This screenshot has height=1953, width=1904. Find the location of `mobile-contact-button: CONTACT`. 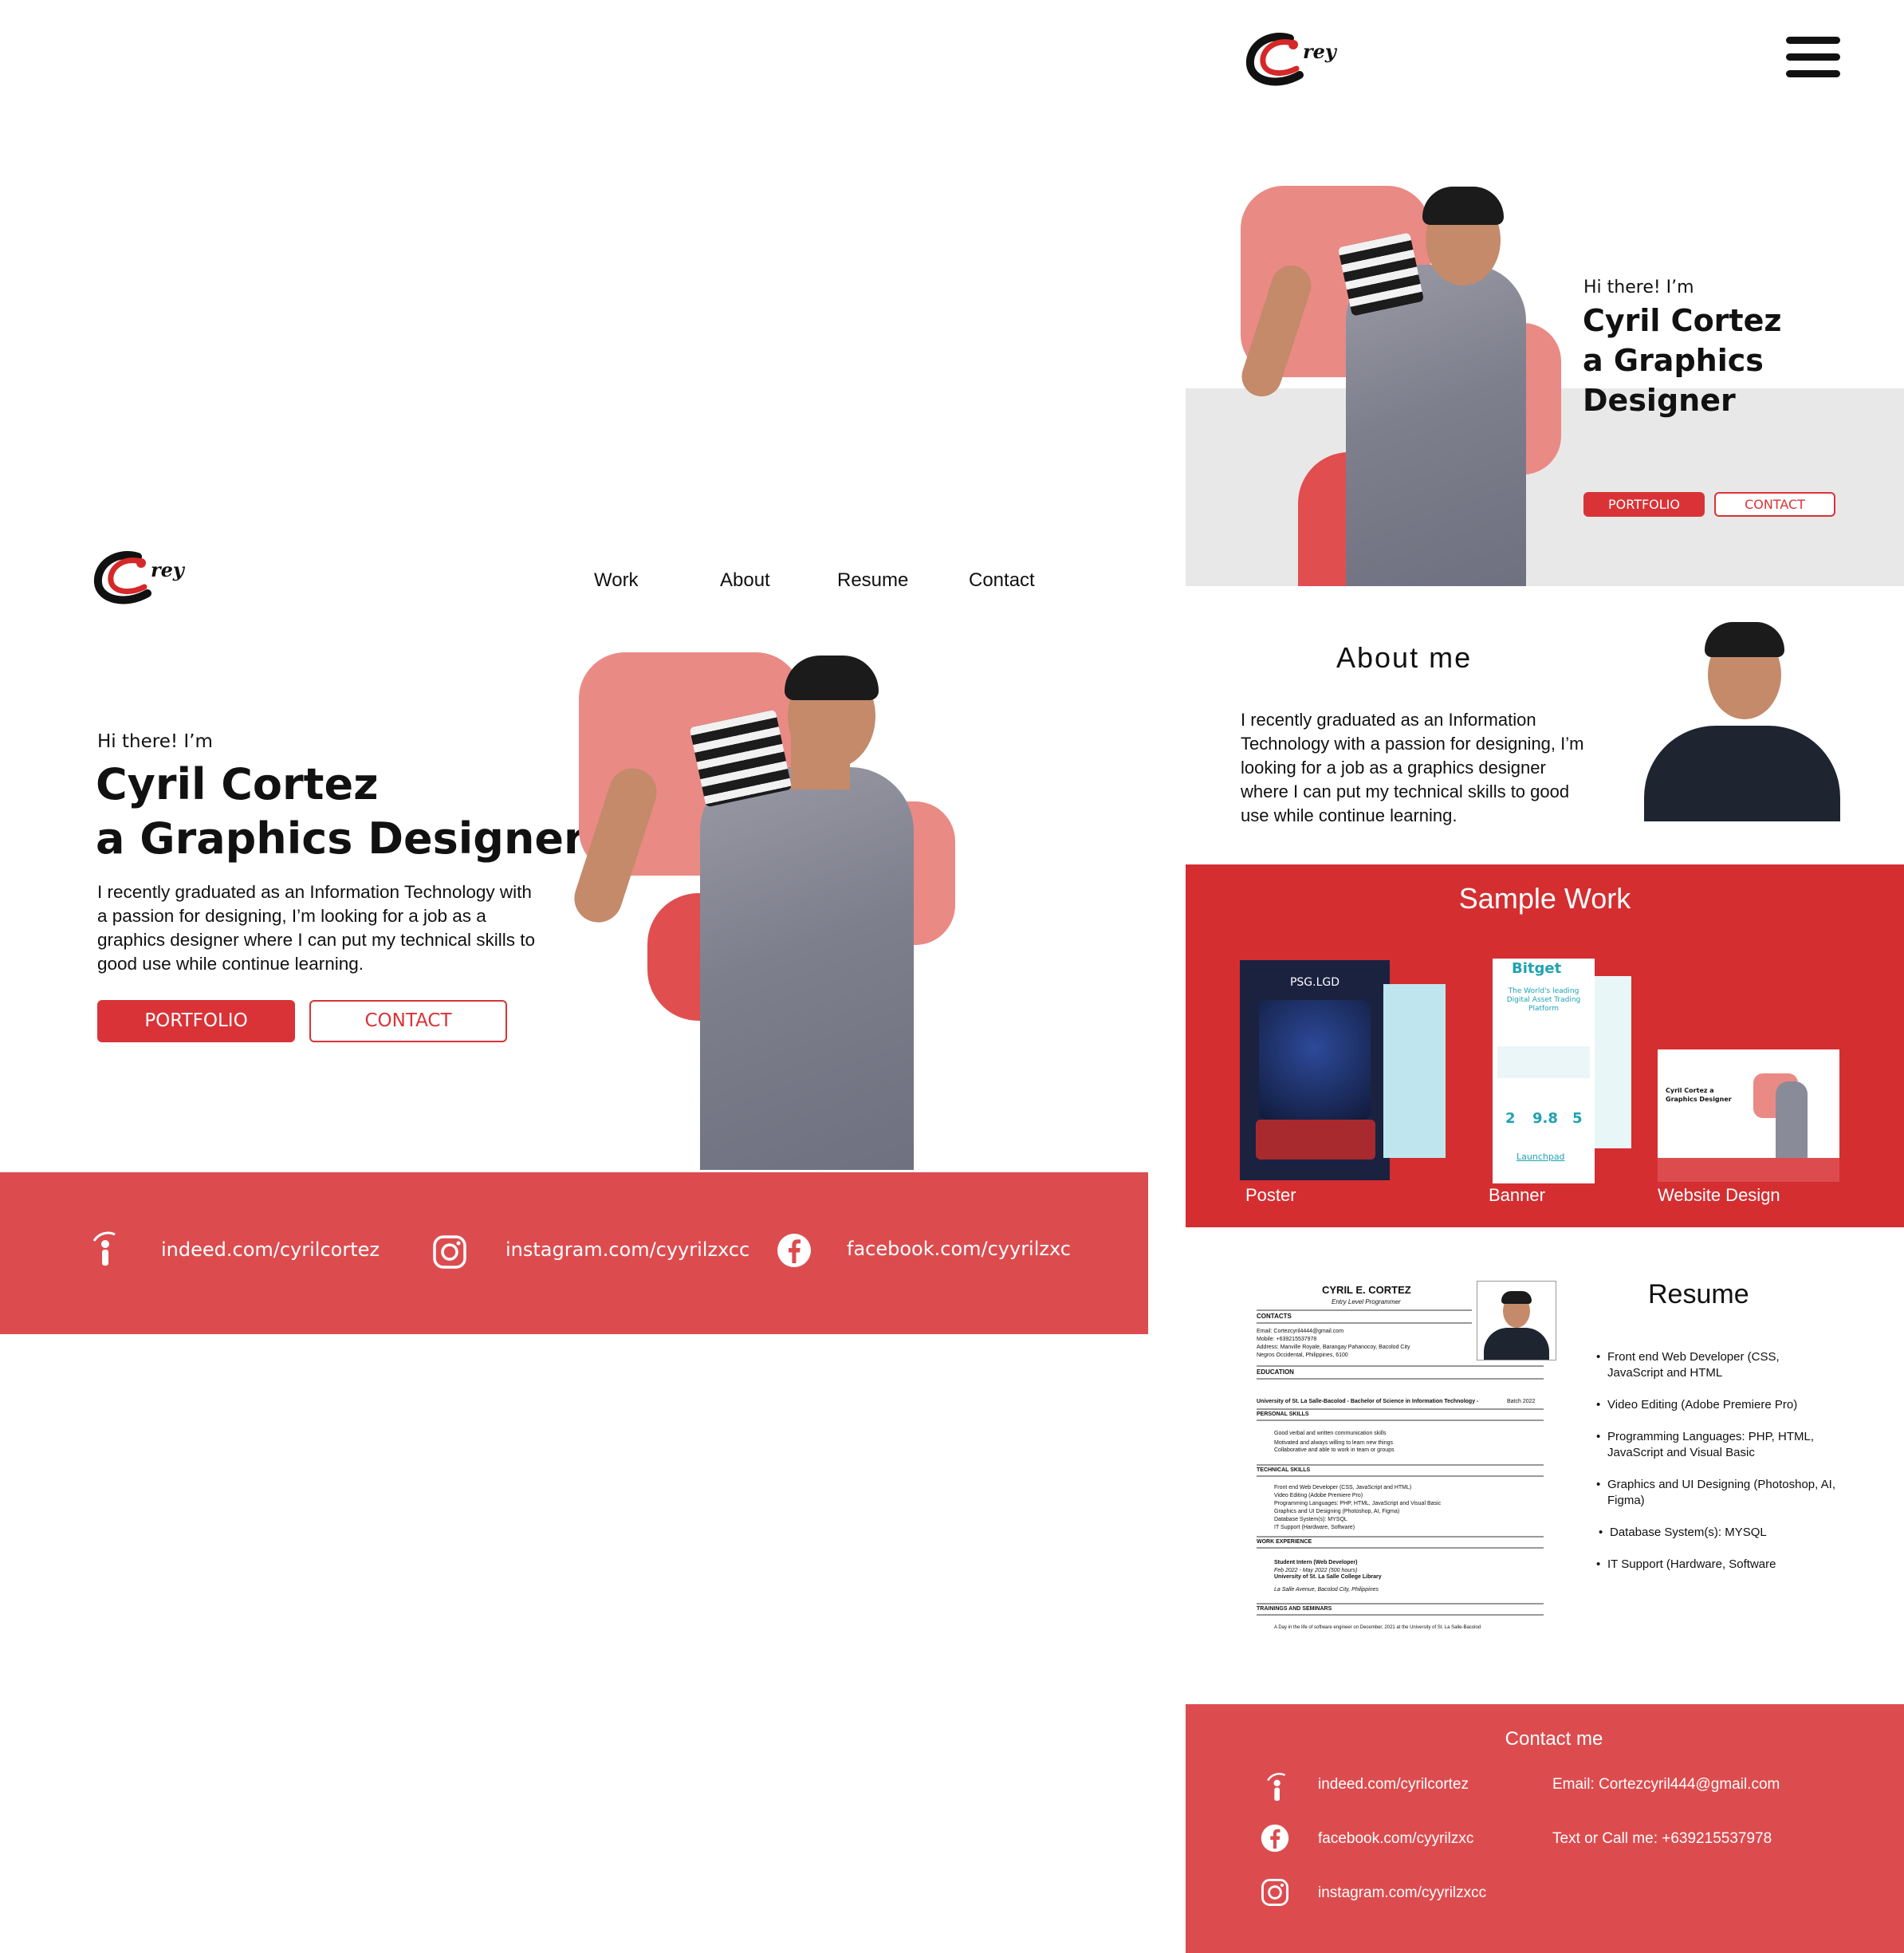

mobile-contact-button: CONTACT is located at coordinates (1774, 504).